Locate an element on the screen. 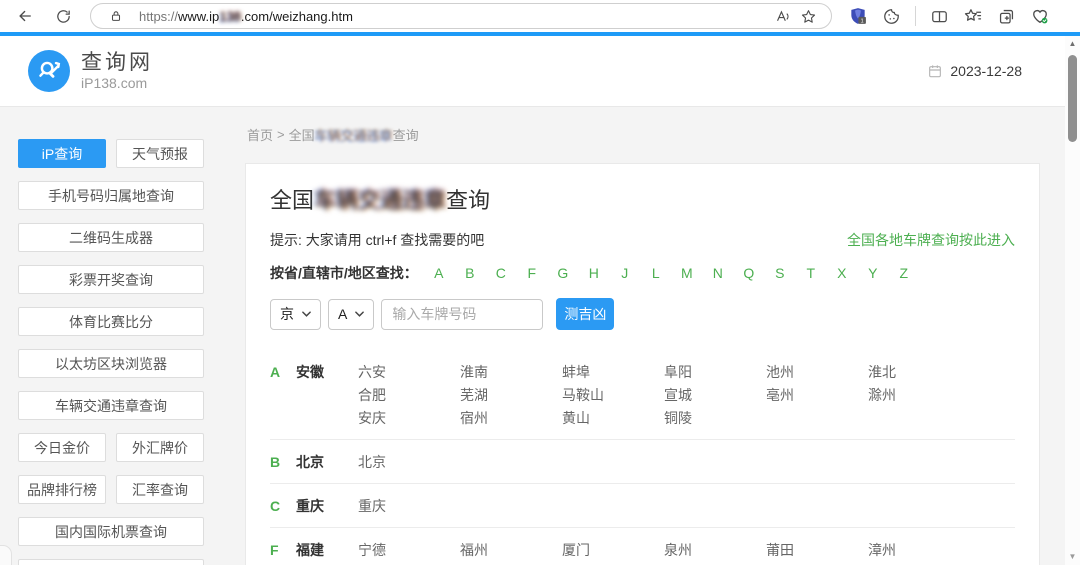 This screenshot has width=1080, height=565. letter-link: Q is located at coordinates (749, 273).